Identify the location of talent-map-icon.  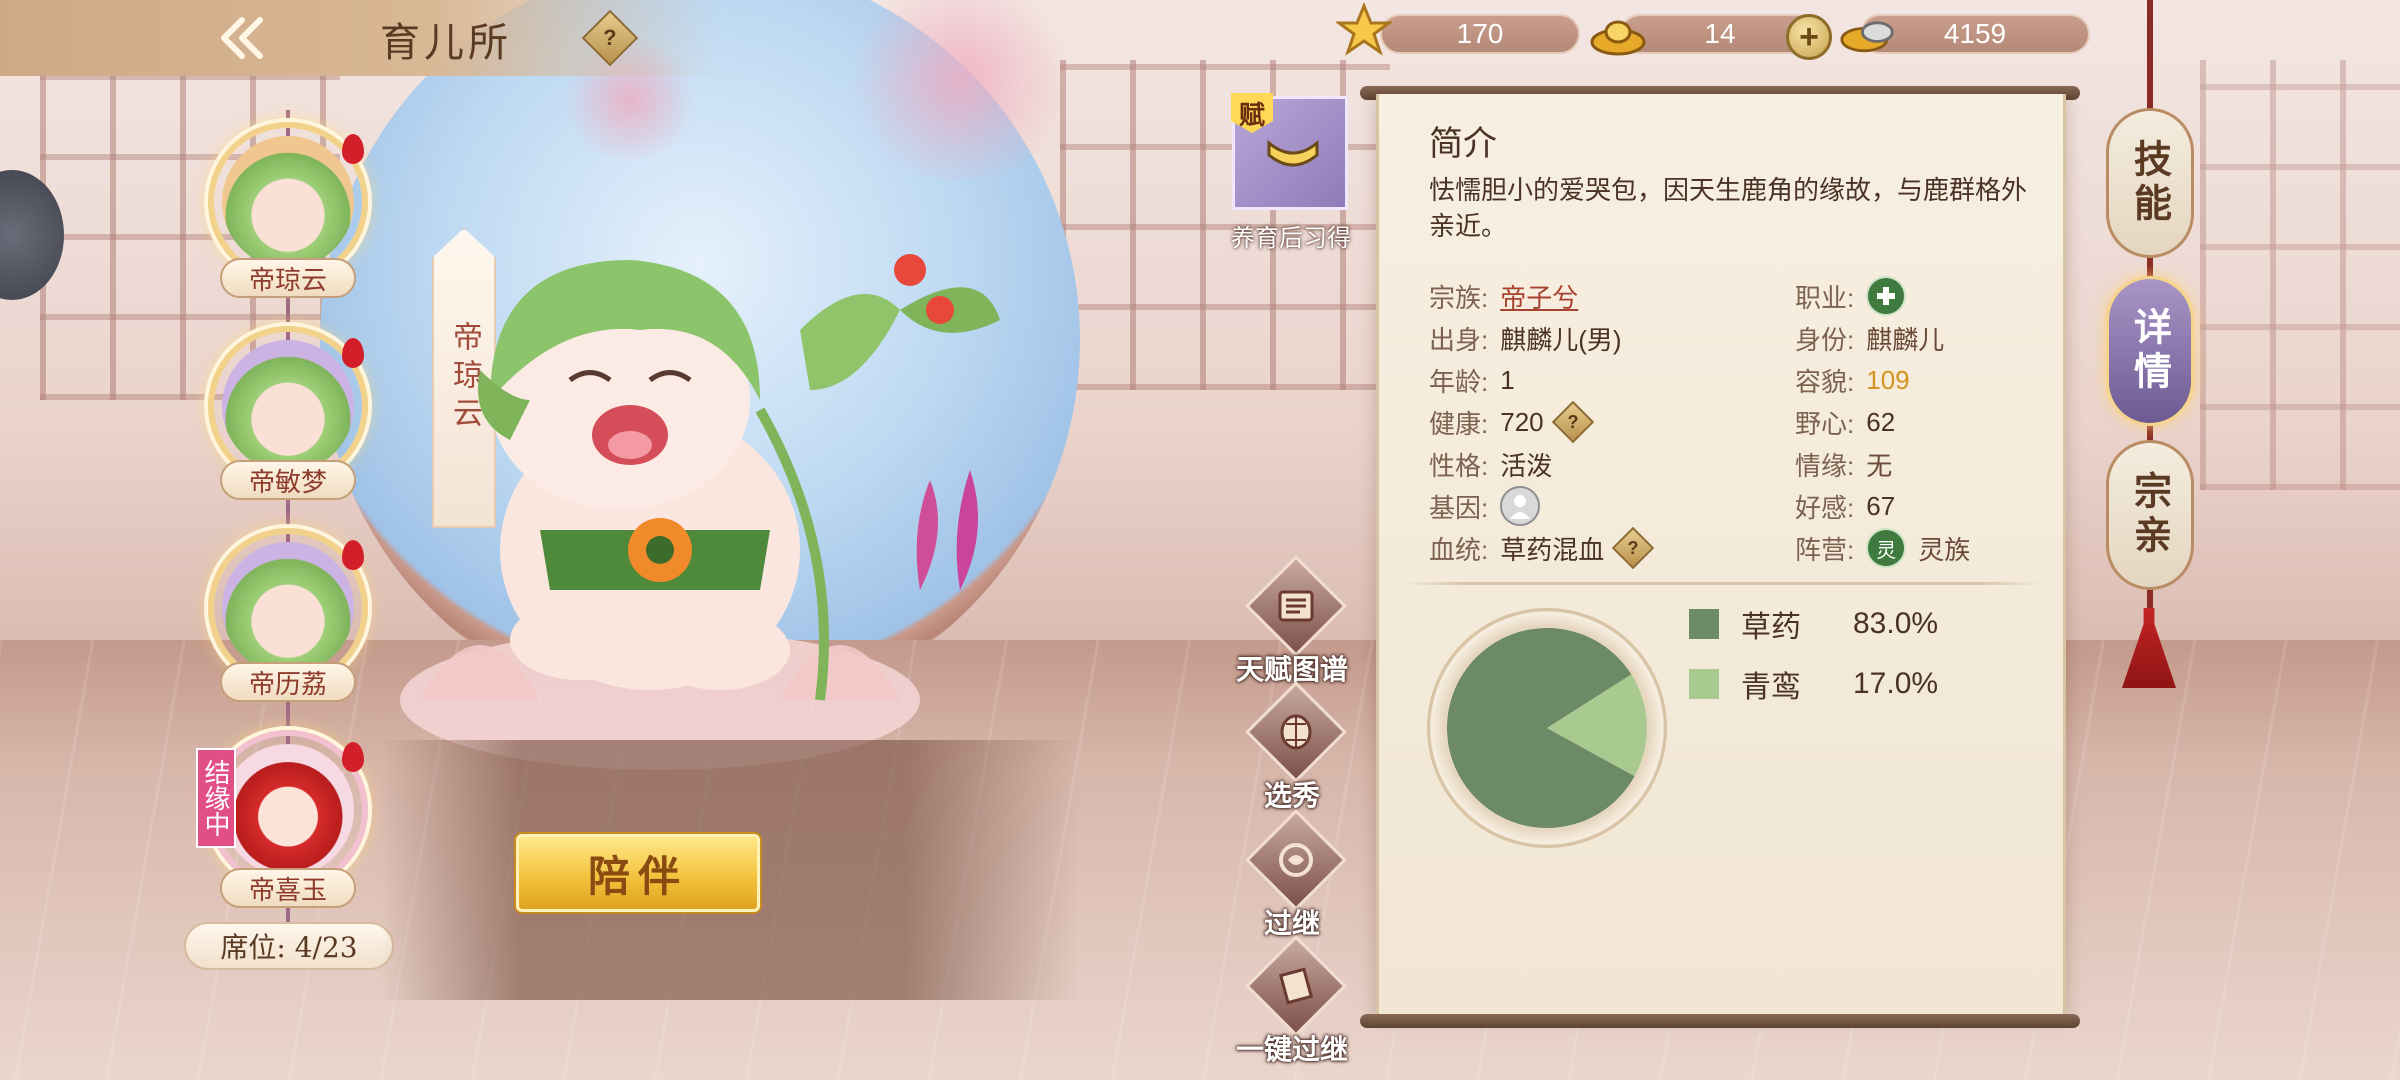
(1296, 606).